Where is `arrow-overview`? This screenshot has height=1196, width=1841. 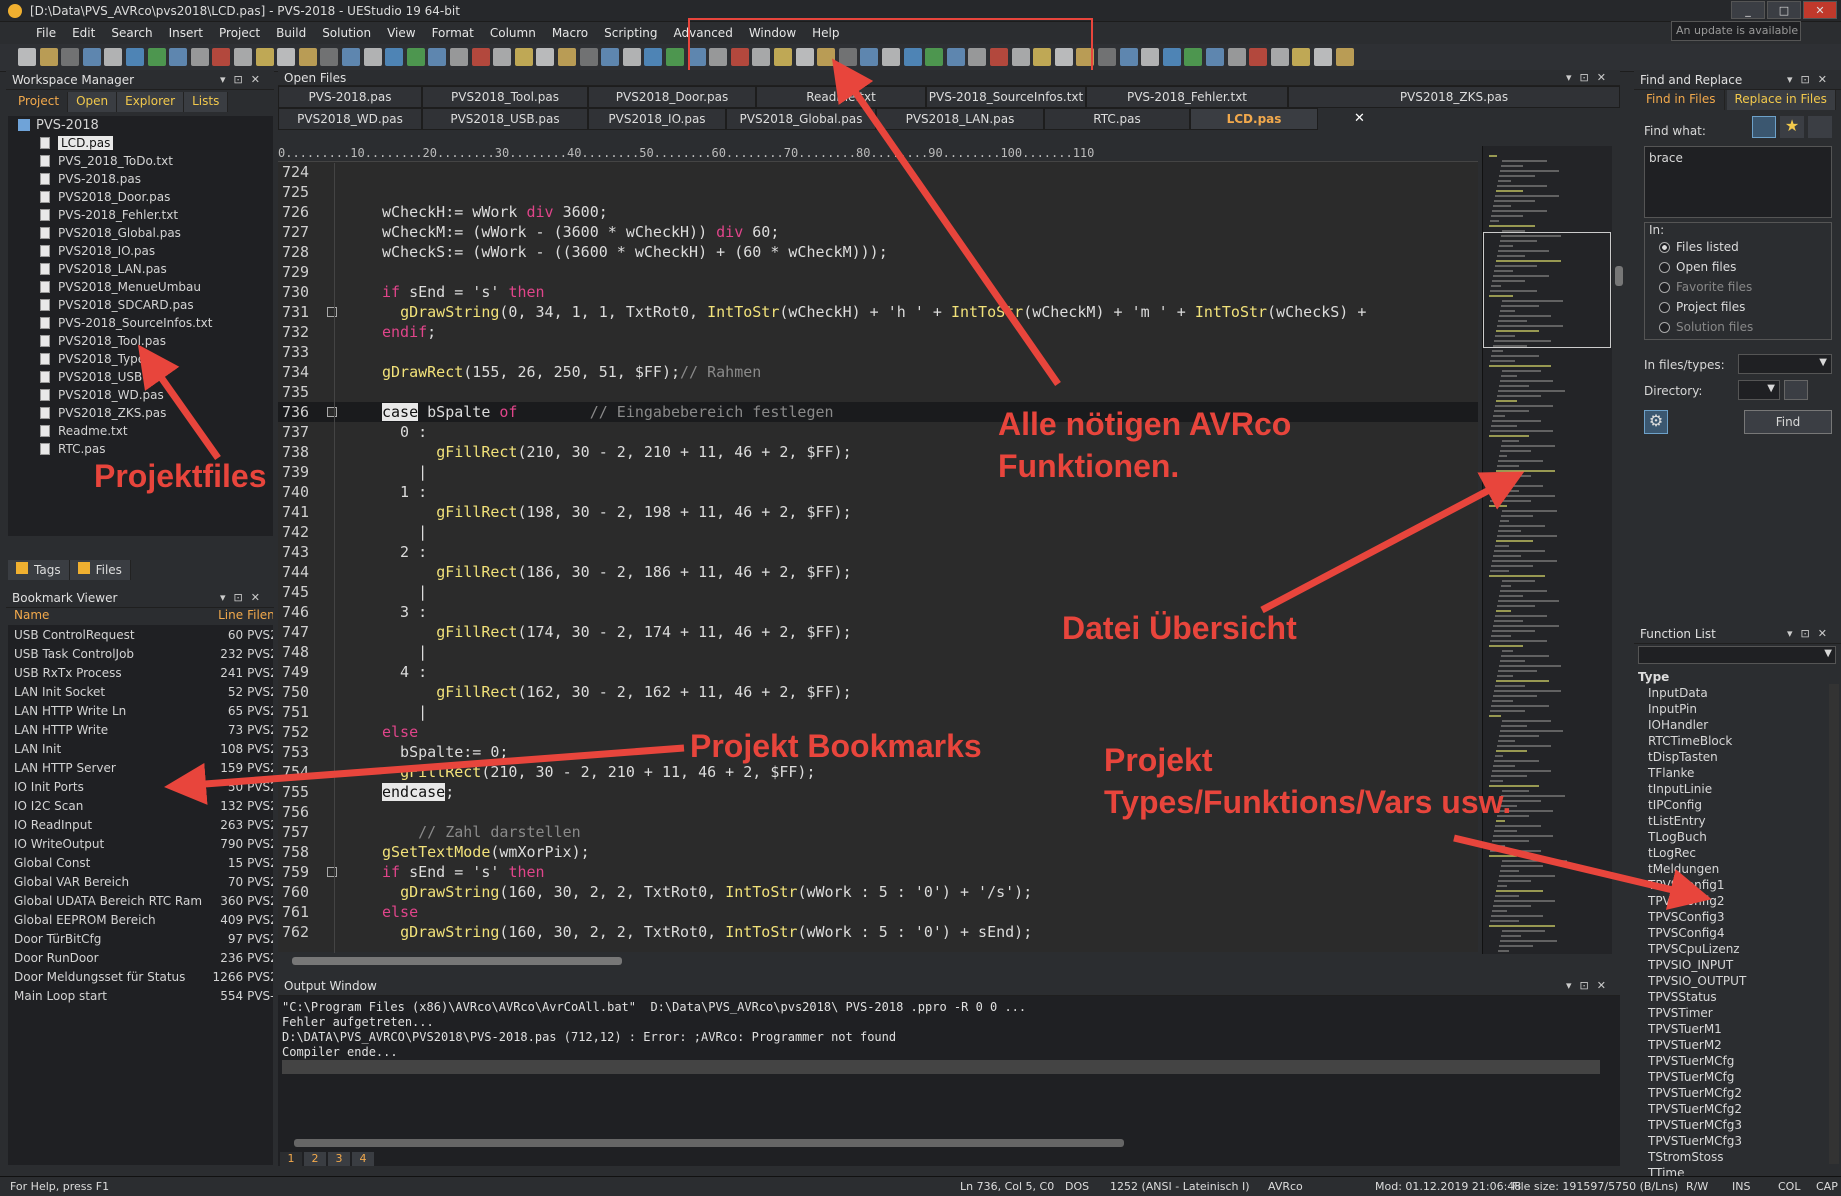 arrow-overview is located at coordinates (1392, 542).